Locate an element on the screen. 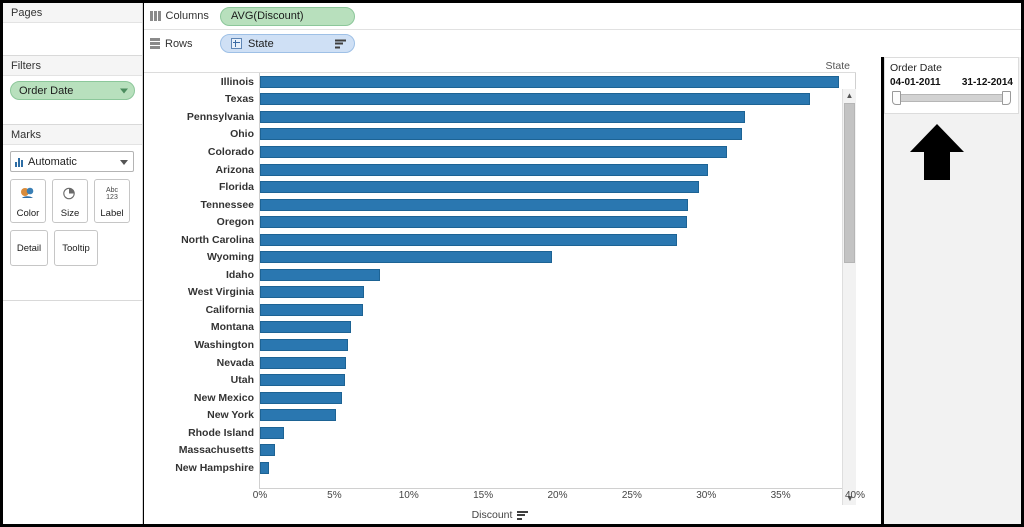 The image size is (1024, 527). row-label: Massachusetts is located at coordinates (201, 450).